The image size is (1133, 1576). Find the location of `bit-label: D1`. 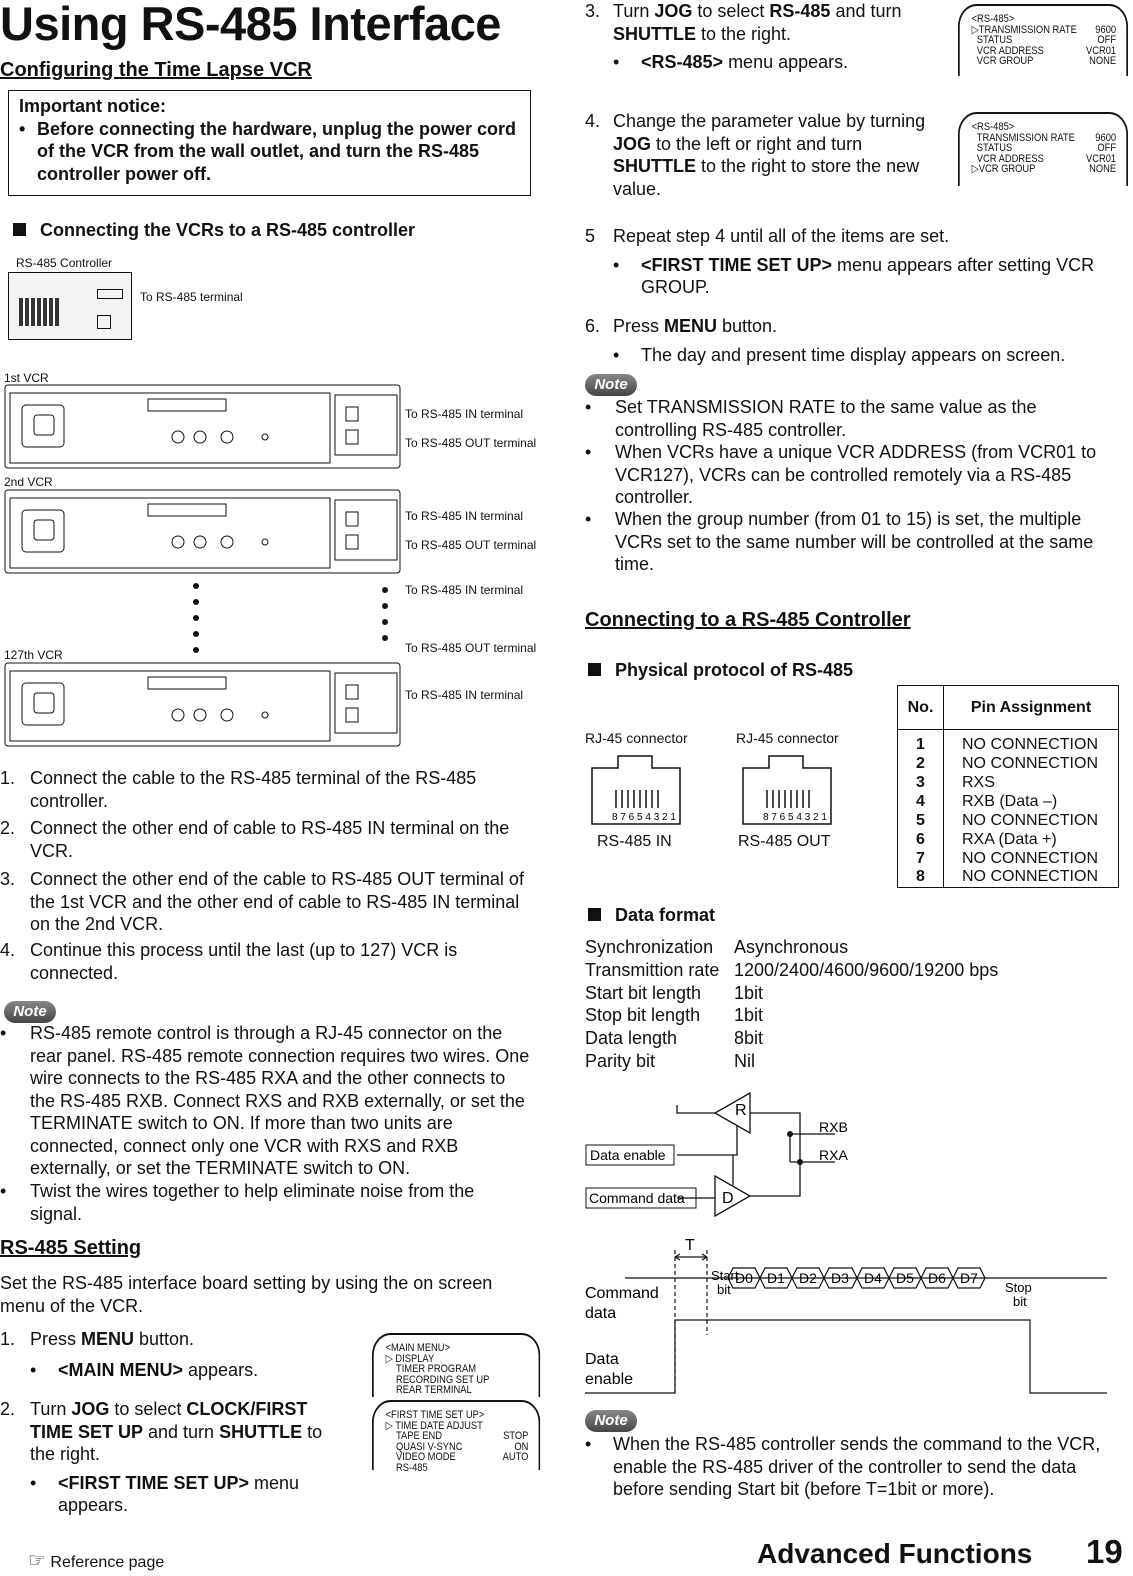

bit-label: D1 is located at coordinates (776, 1278).